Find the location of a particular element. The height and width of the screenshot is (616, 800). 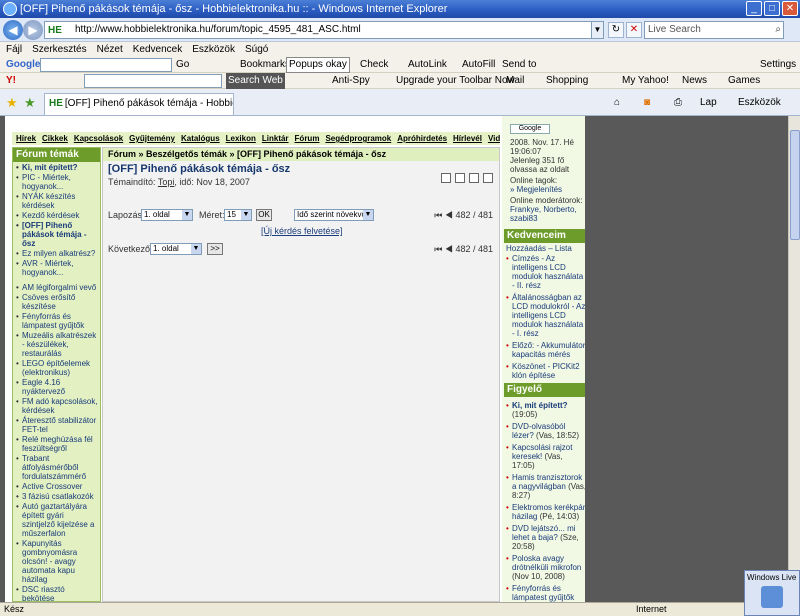

search-topic-icon is located at coordinates (488, 178).